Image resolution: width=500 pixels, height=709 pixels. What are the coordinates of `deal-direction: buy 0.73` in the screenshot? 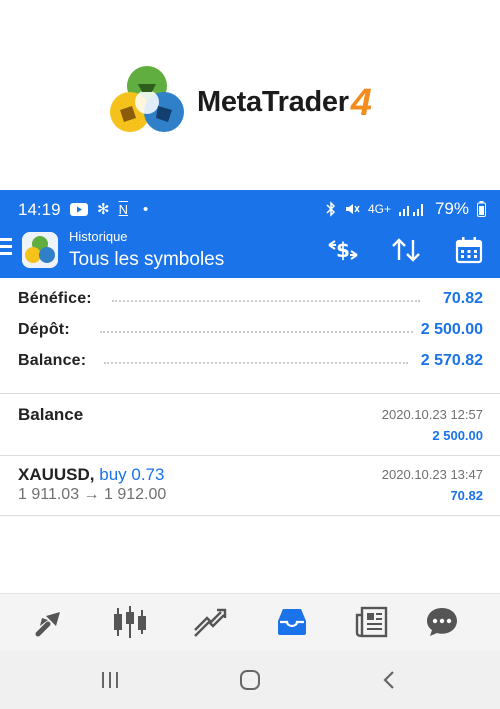 It's located at (129, 474).